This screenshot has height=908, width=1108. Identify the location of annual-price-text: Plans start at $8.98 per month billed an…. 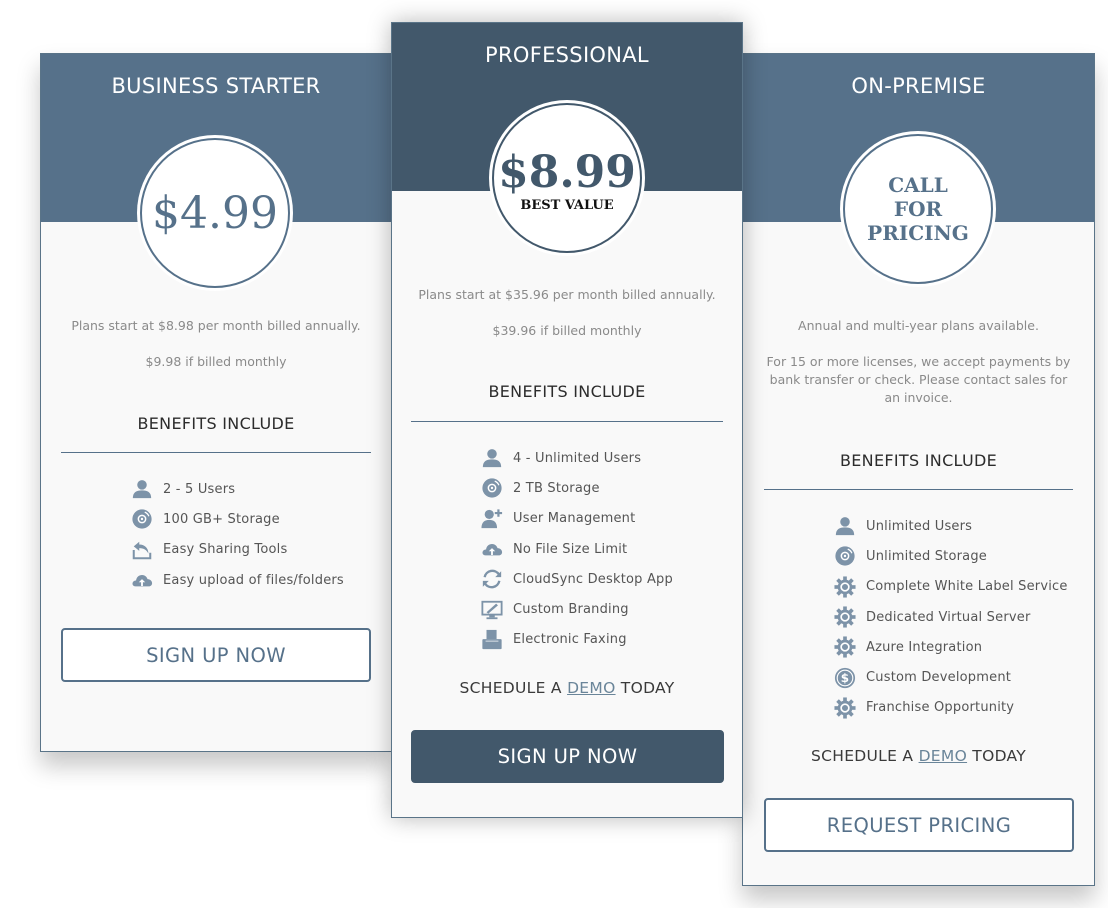
(216, 325).